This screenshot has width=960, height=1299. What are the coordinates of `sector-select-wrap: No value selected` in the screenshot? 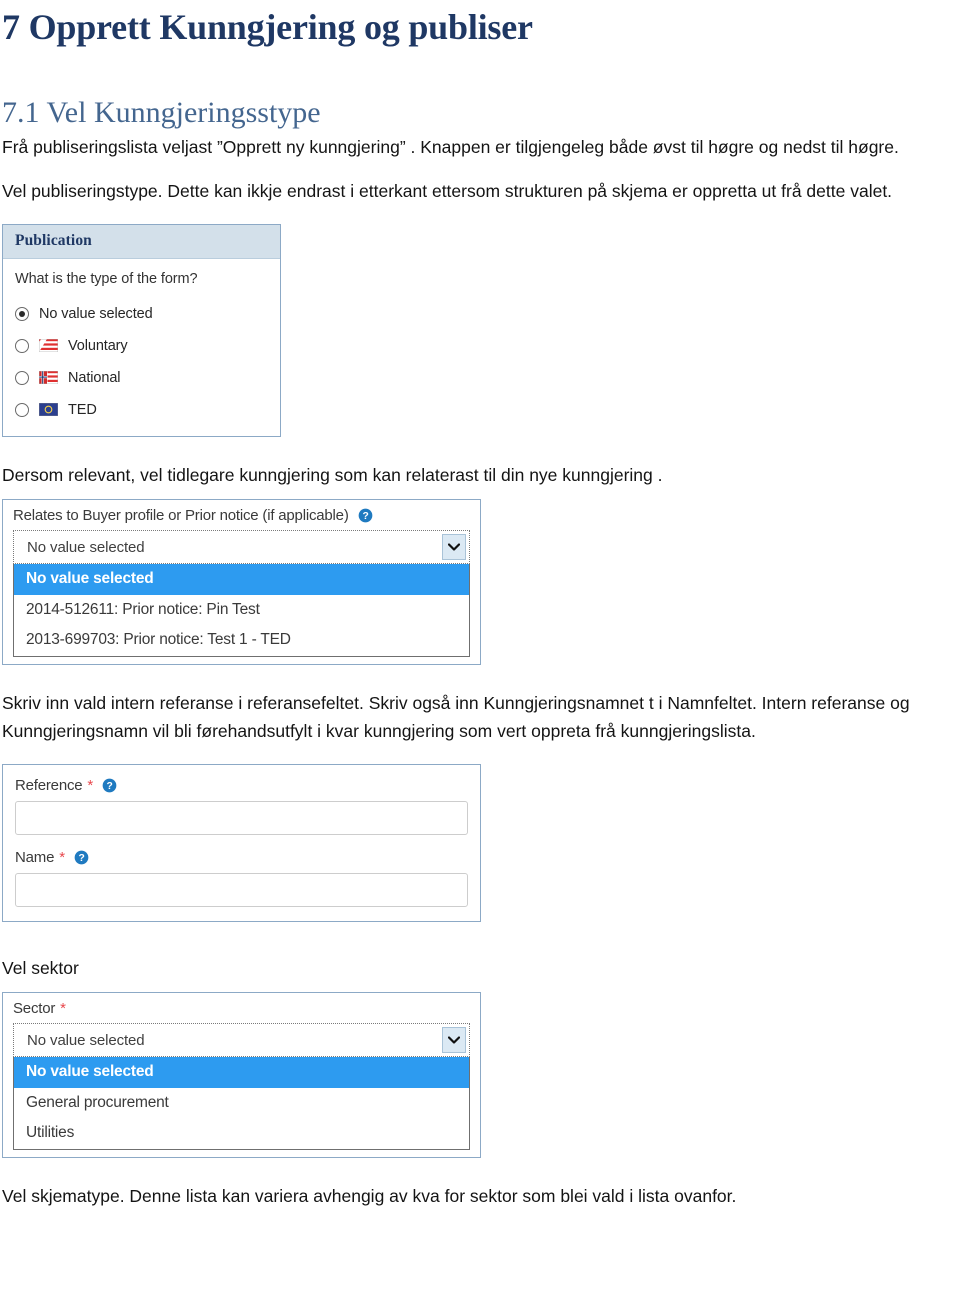 It's located at (241, 1040).